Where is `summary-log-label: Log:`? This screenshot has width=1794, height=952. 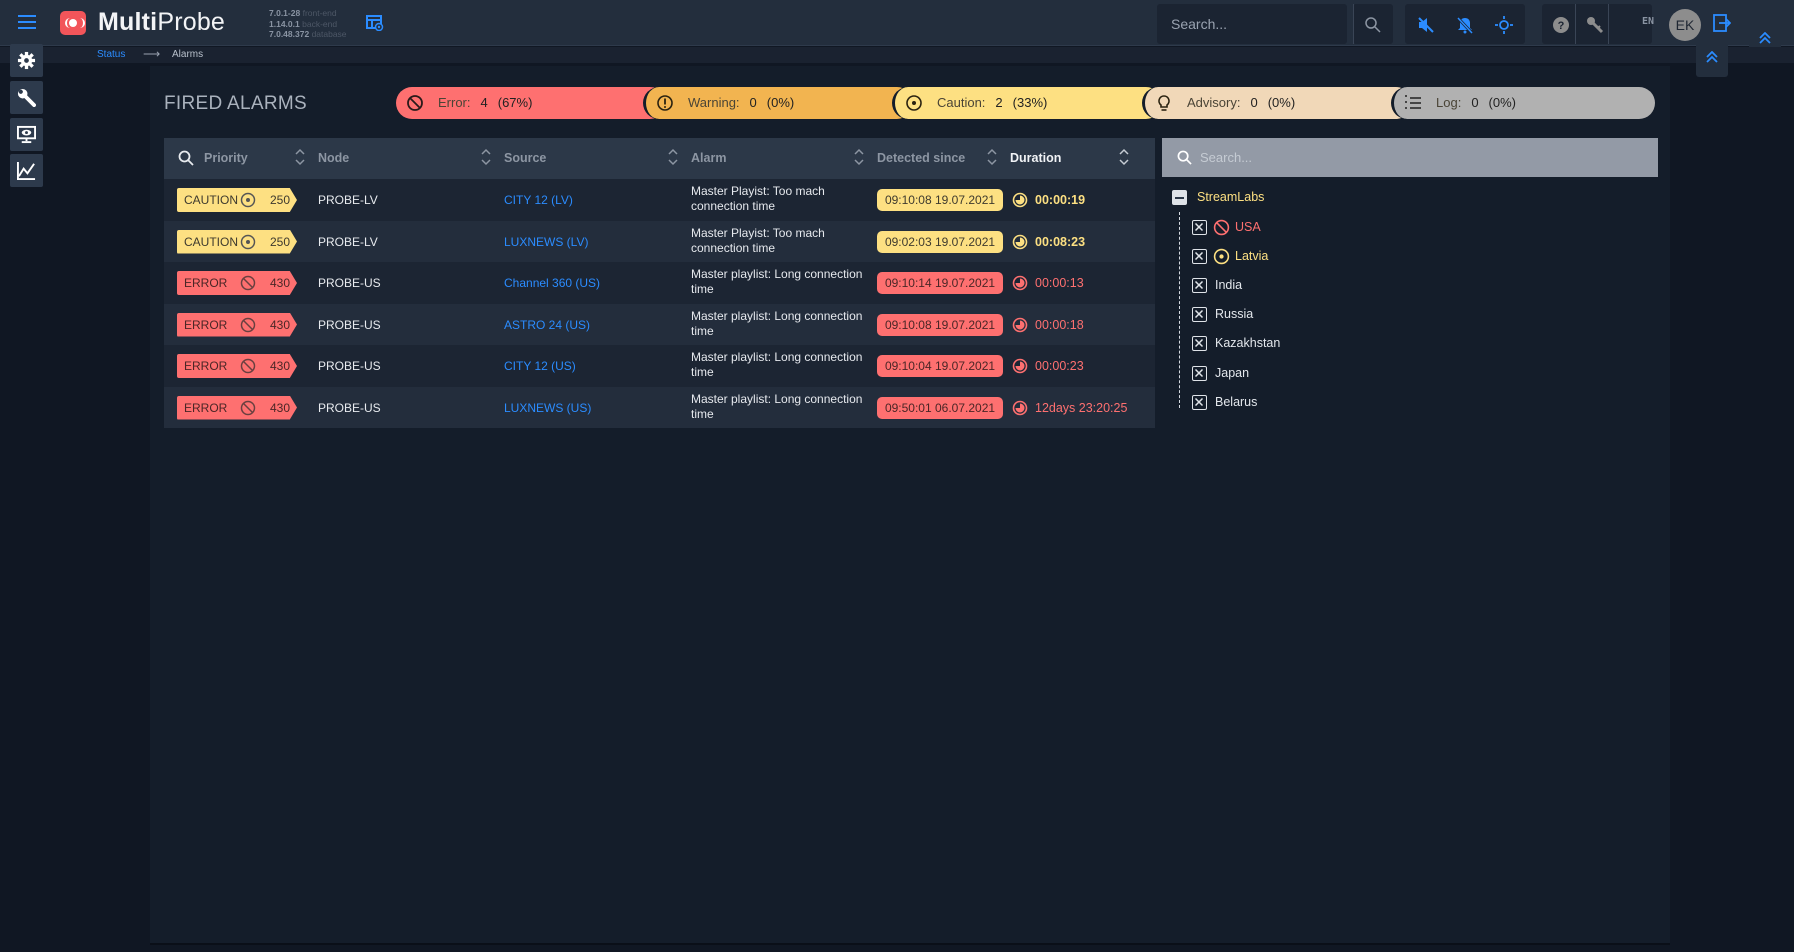
summary-log-label: Log: is located at coordinates (1449, 102).